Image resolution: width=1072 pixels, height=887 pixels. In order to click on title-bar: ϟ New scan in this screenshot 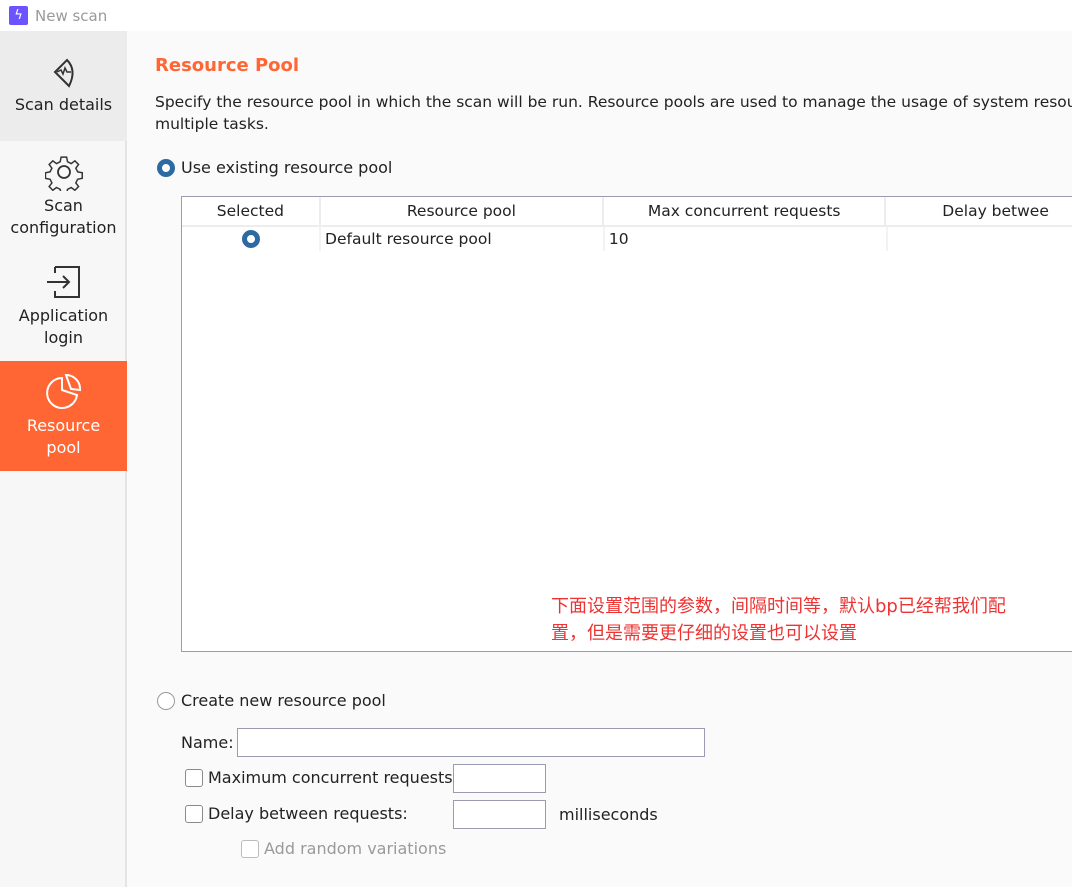, I will do `click(536, 15)`.